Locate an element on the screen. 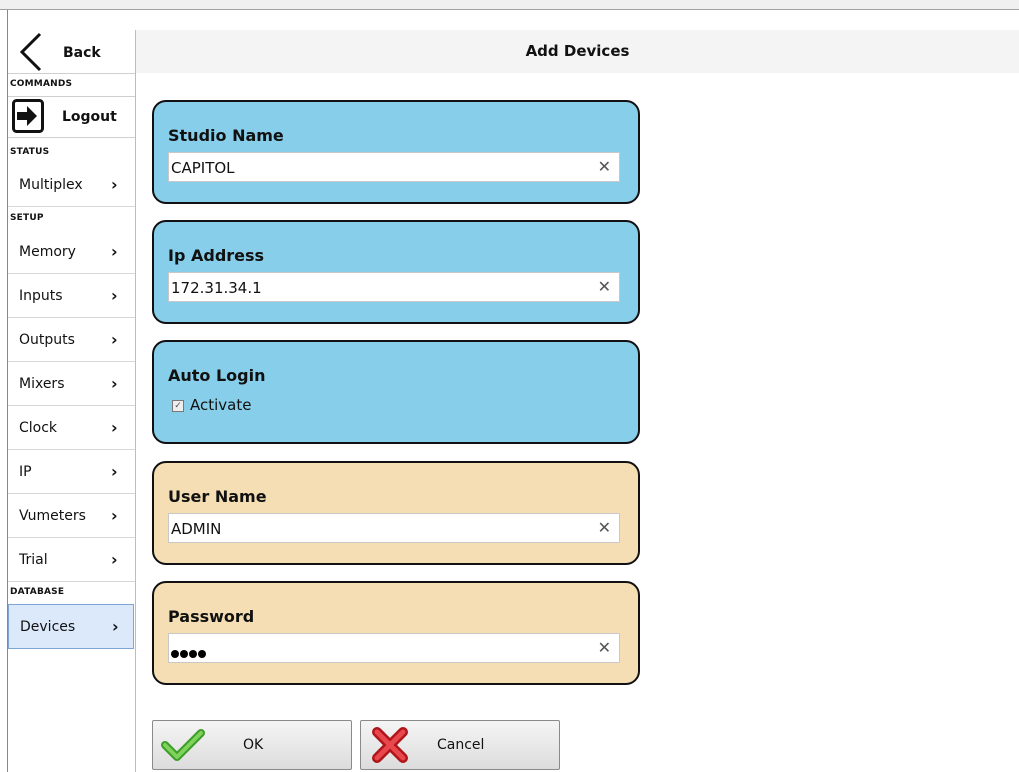 The width and height of the screenshot is (1019, 772). ip-address-input: 172.31.34.1 ✕ is located at coordinates (394, 287).